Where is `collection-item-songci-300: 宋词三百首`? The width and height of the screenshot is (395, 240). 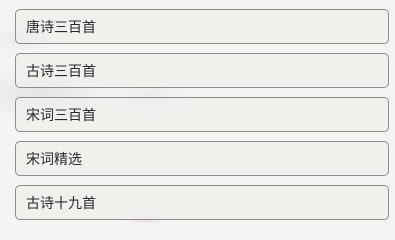 collection-item-songci-300: 宋词三百首 is located at coordinates (202, 114).